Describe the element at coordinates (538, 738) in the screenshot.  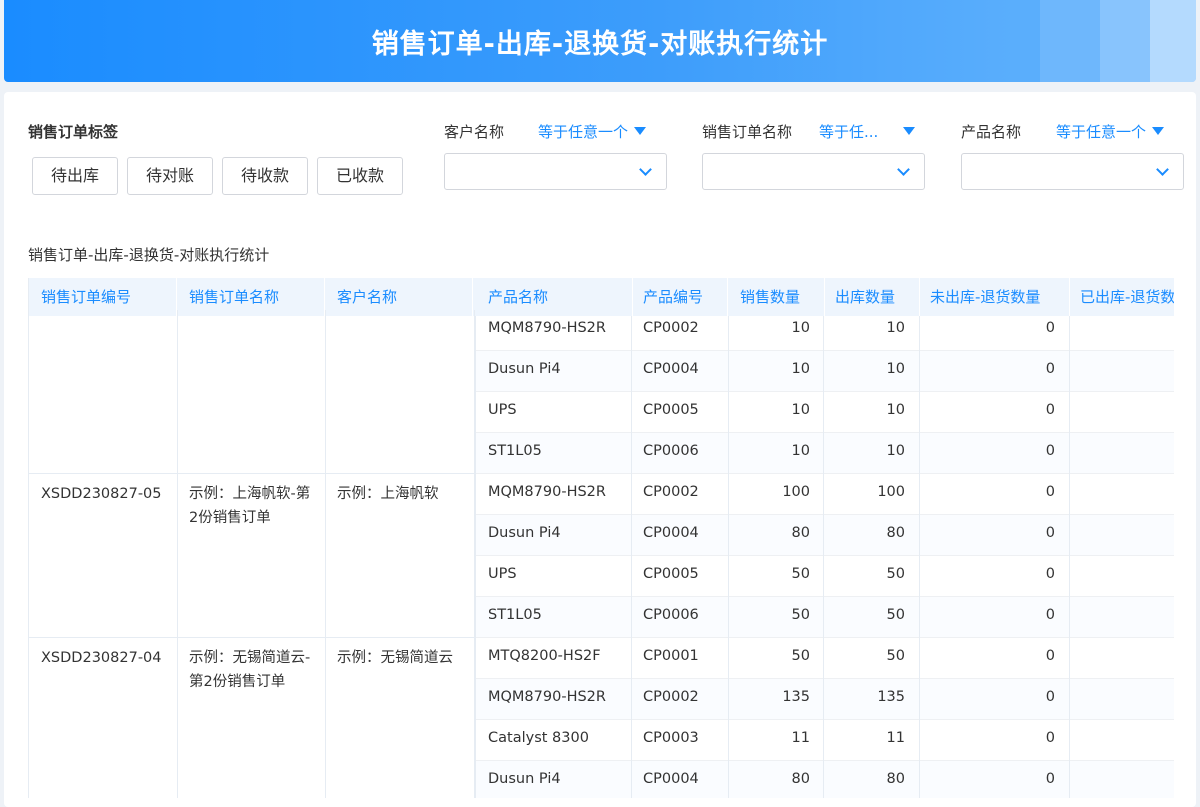
I see `product-name-cell: Catalyst 8300` at that location.